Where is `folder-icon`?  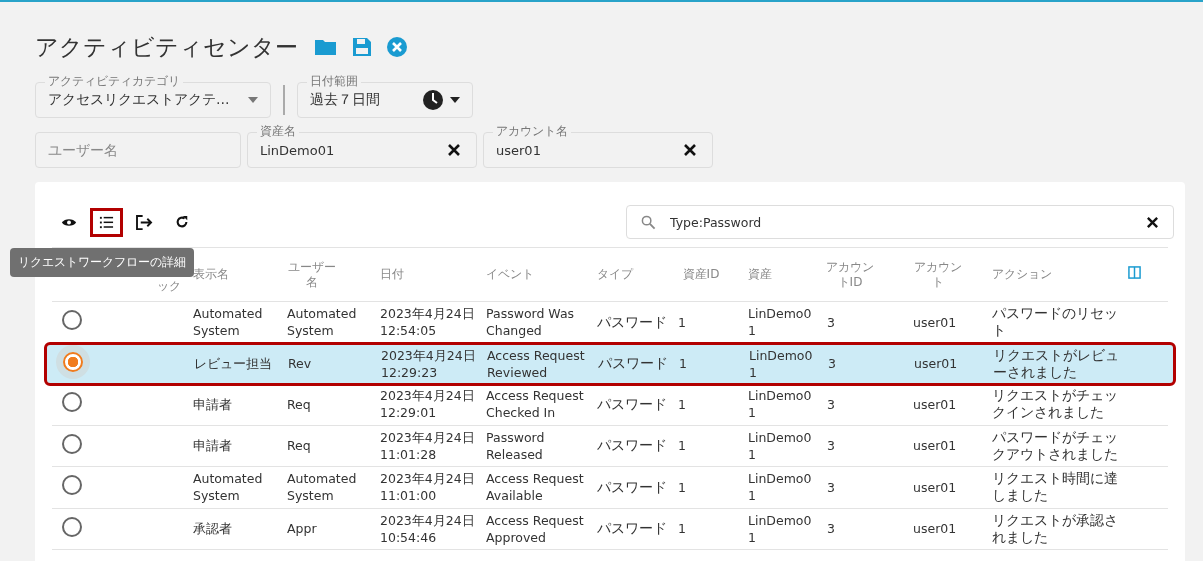
folder-icon is located at coordinates (326, 47).